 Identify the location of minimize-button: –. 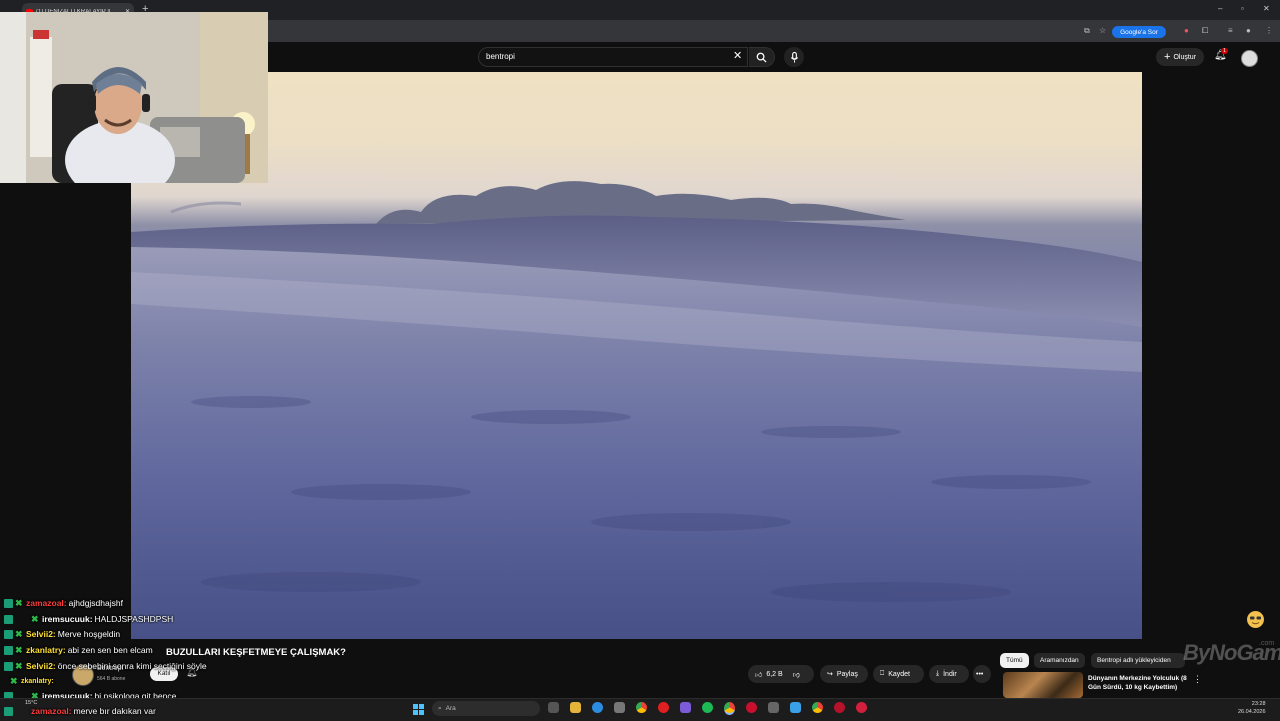
(1220, 8).